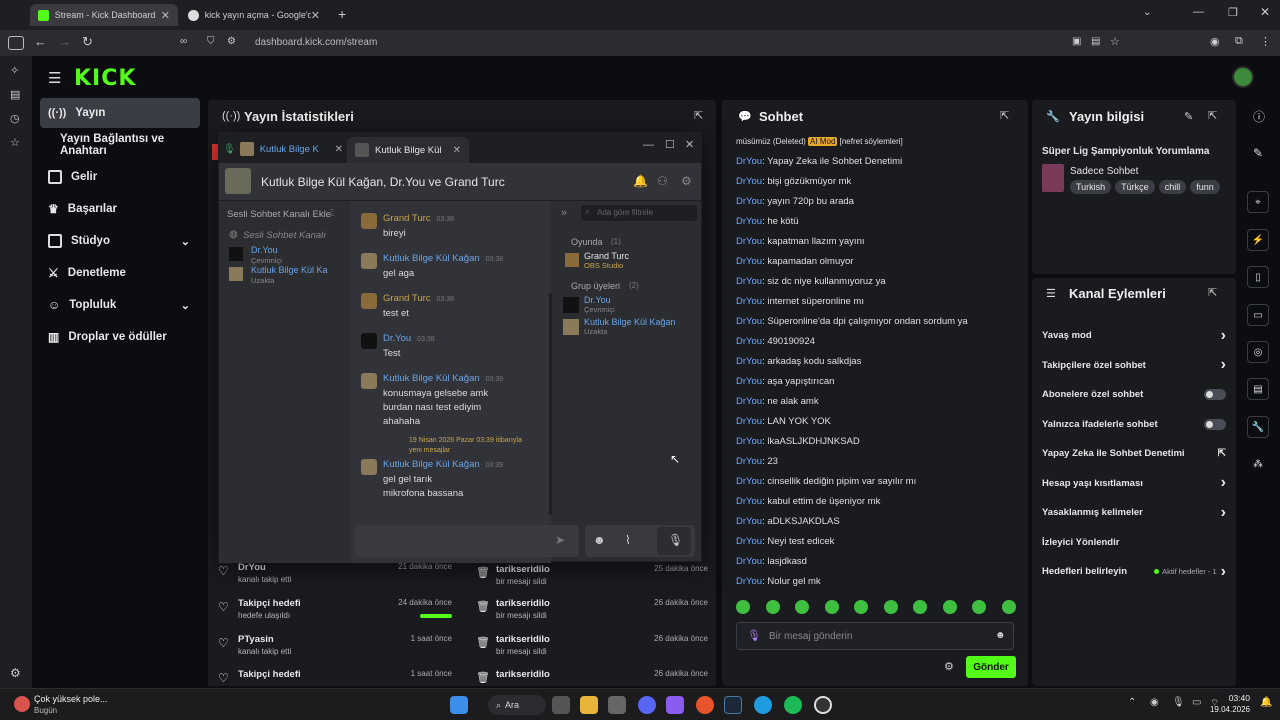  I want to click on spotify-icon, so click(793, 705).